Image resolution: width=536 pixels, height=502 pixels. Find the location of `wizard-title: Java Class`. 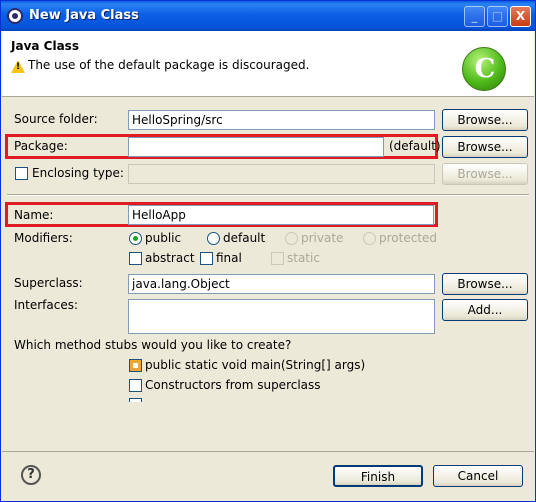

wizard-title: Java Class is located at coordinates (45, 46).